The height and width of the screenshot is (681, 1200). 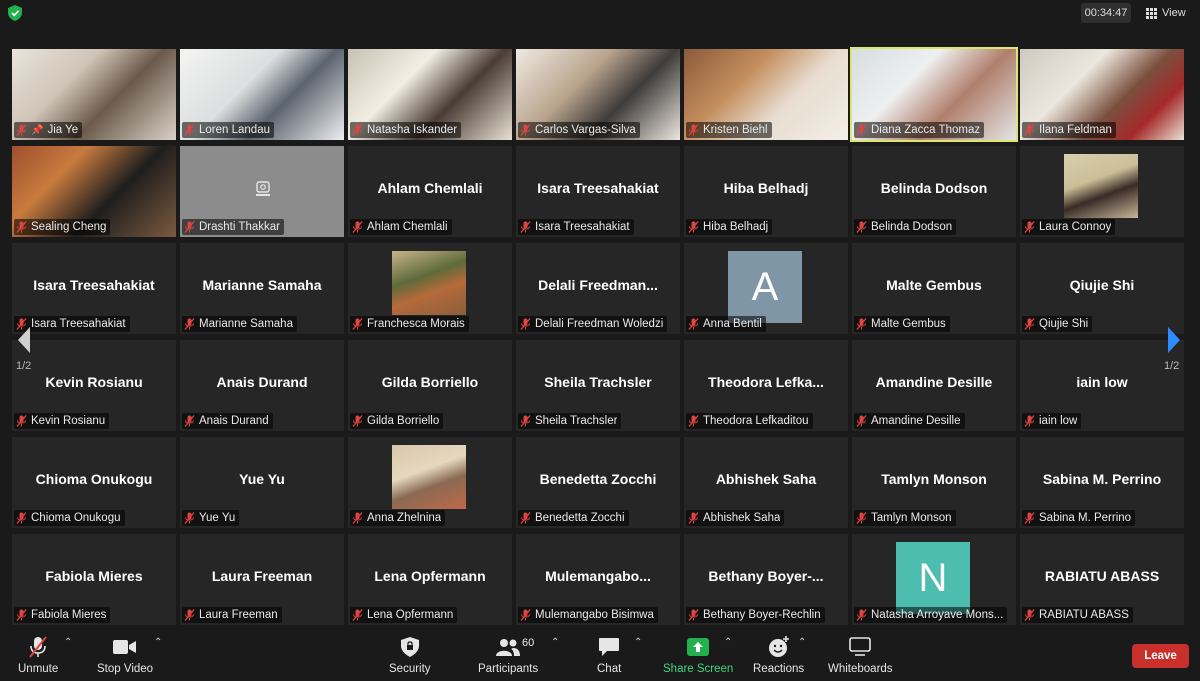 I want to click on participant-name-label: Diana Zacca Thomaz, so click(x=919, y=130).